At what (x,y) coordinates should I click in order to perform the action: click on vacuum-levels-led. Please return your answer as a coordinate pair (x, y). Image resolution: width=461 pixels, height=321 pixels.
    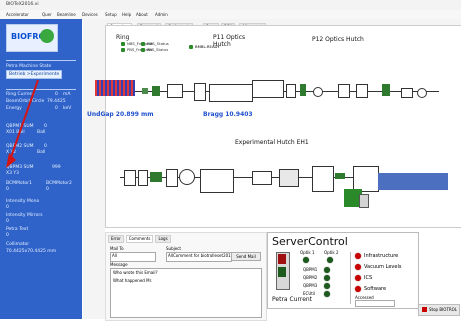
    Looking at the image, I should click on (358, 267).